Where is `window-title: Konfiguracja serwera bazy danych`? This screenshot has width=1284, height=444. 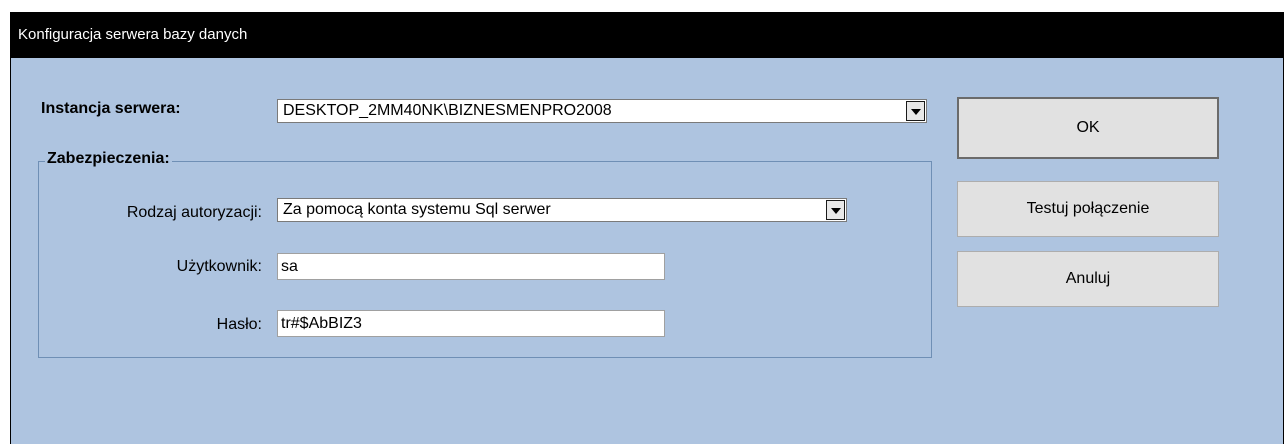 window-title: Konfiguracja serwera bazy danych is located at coordinates (133, 34).